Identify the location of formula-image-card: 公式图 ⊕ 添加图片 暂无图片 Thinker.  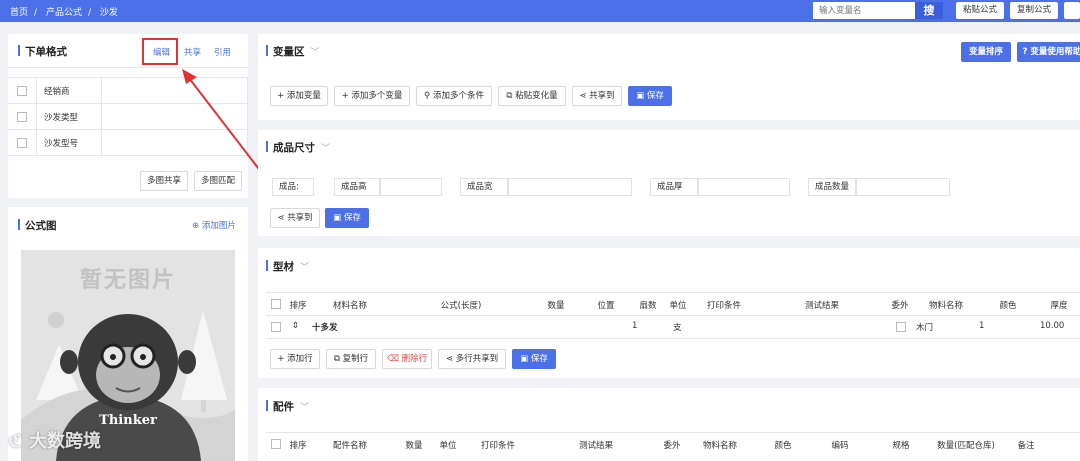
(128, 334).